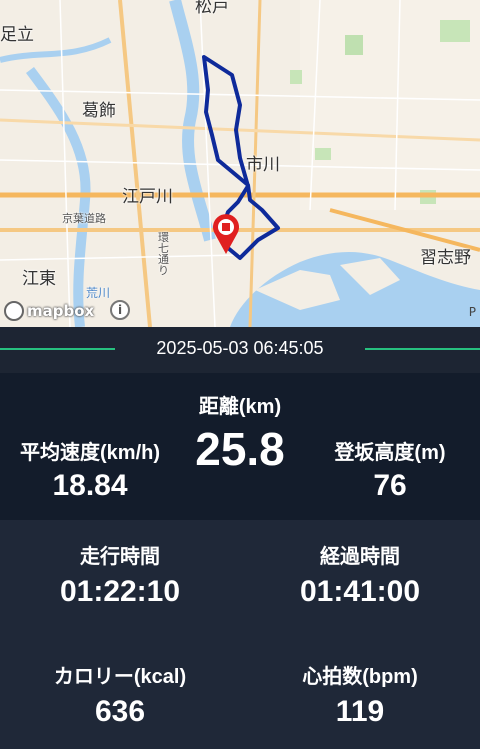 The image size is (480, 749). I want to click on map-corner-label: P, so click(472, 312).